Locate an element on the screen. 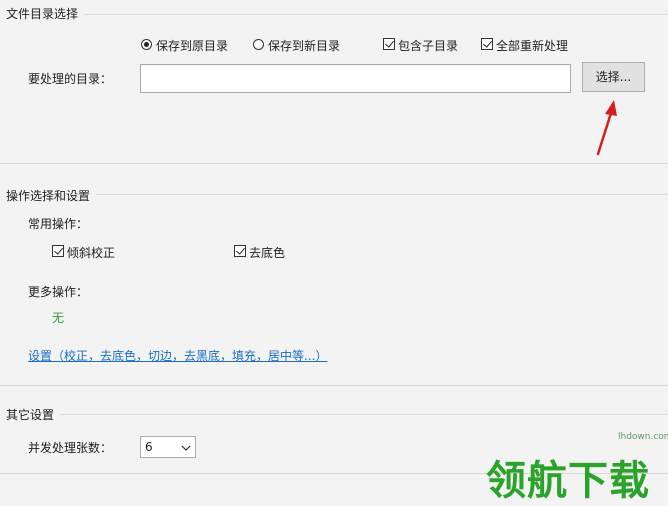  section-title-other: 其它设置 is located at coordinates (30, 415).